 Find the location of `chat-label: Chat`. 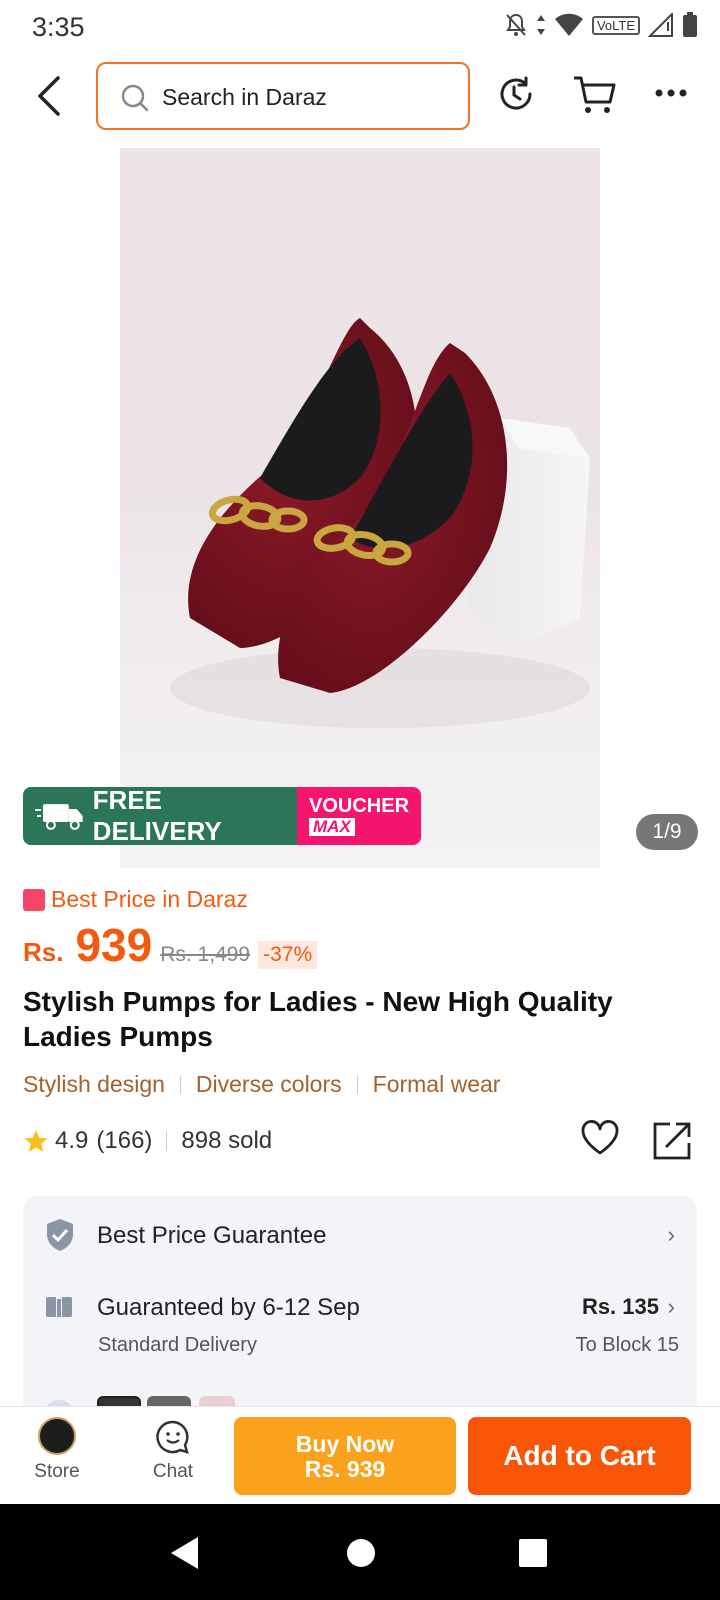

chat-label: Chat is located at coordinates (173, 1471).